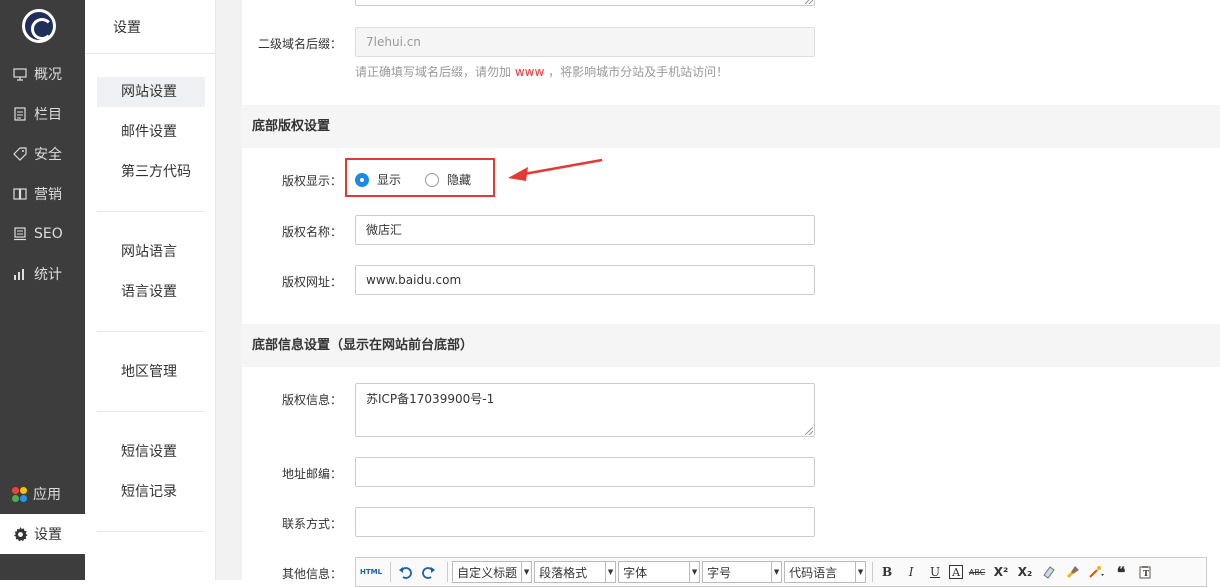 The height and width of the screenshot is (587, 1220). Describe the element at coordinates (48, 195) in the screenshot. I see `nav-label: 营销` at that location.